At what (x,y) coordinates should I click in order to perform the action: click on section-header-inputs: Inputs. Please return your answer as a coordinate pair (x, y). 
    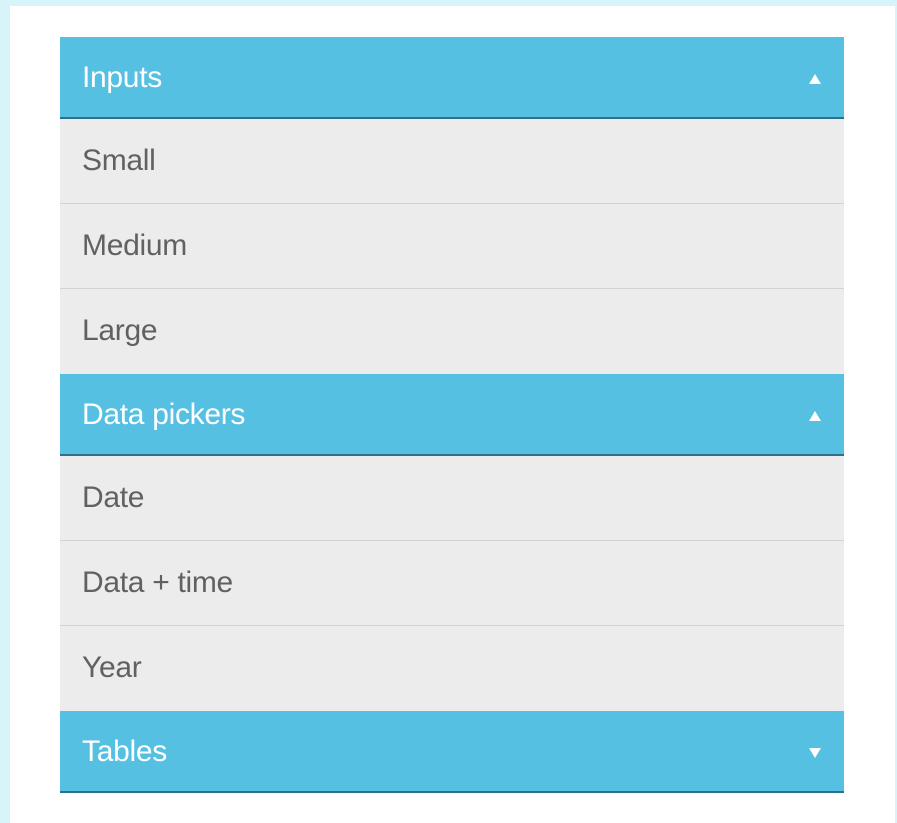
    Looking at the image, I should click on (452, 78).